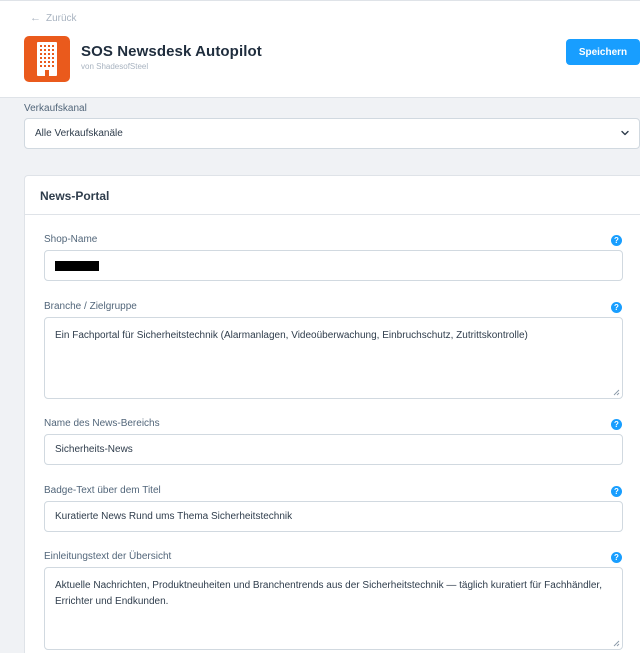 This screenshot has height=653, width=640. Describe the element at coordinates (171, 51) in the screenshot. I see `app-title: SOS Newsdesk Autopilot` at that location.